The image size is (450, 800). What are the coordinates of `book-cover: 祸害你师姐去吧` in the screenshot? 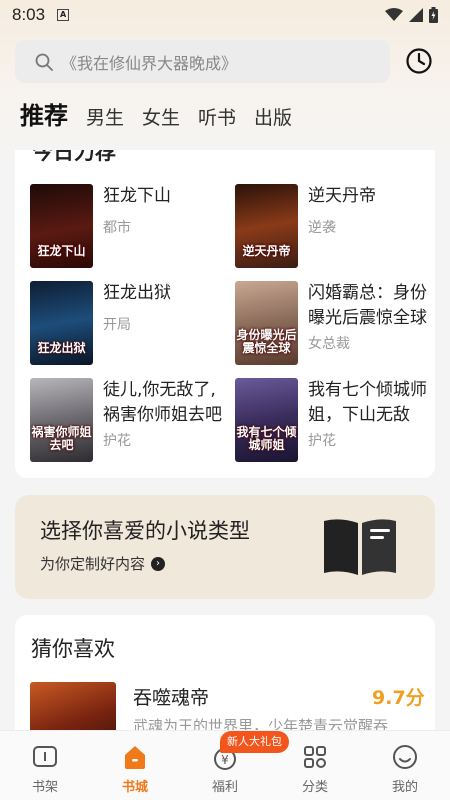 It's located at (61, 420).